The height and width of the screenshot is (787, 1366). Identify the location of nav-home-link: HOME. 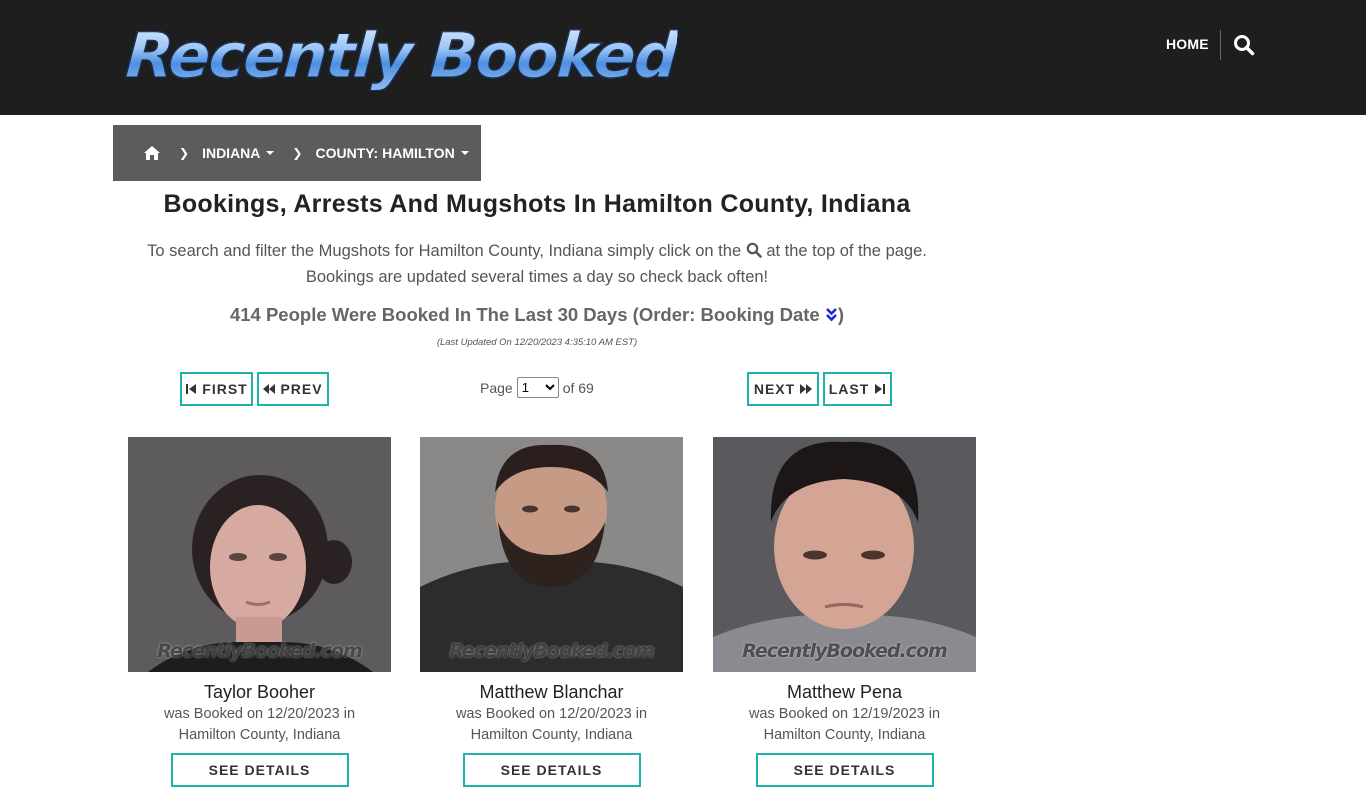
(1187, 44).